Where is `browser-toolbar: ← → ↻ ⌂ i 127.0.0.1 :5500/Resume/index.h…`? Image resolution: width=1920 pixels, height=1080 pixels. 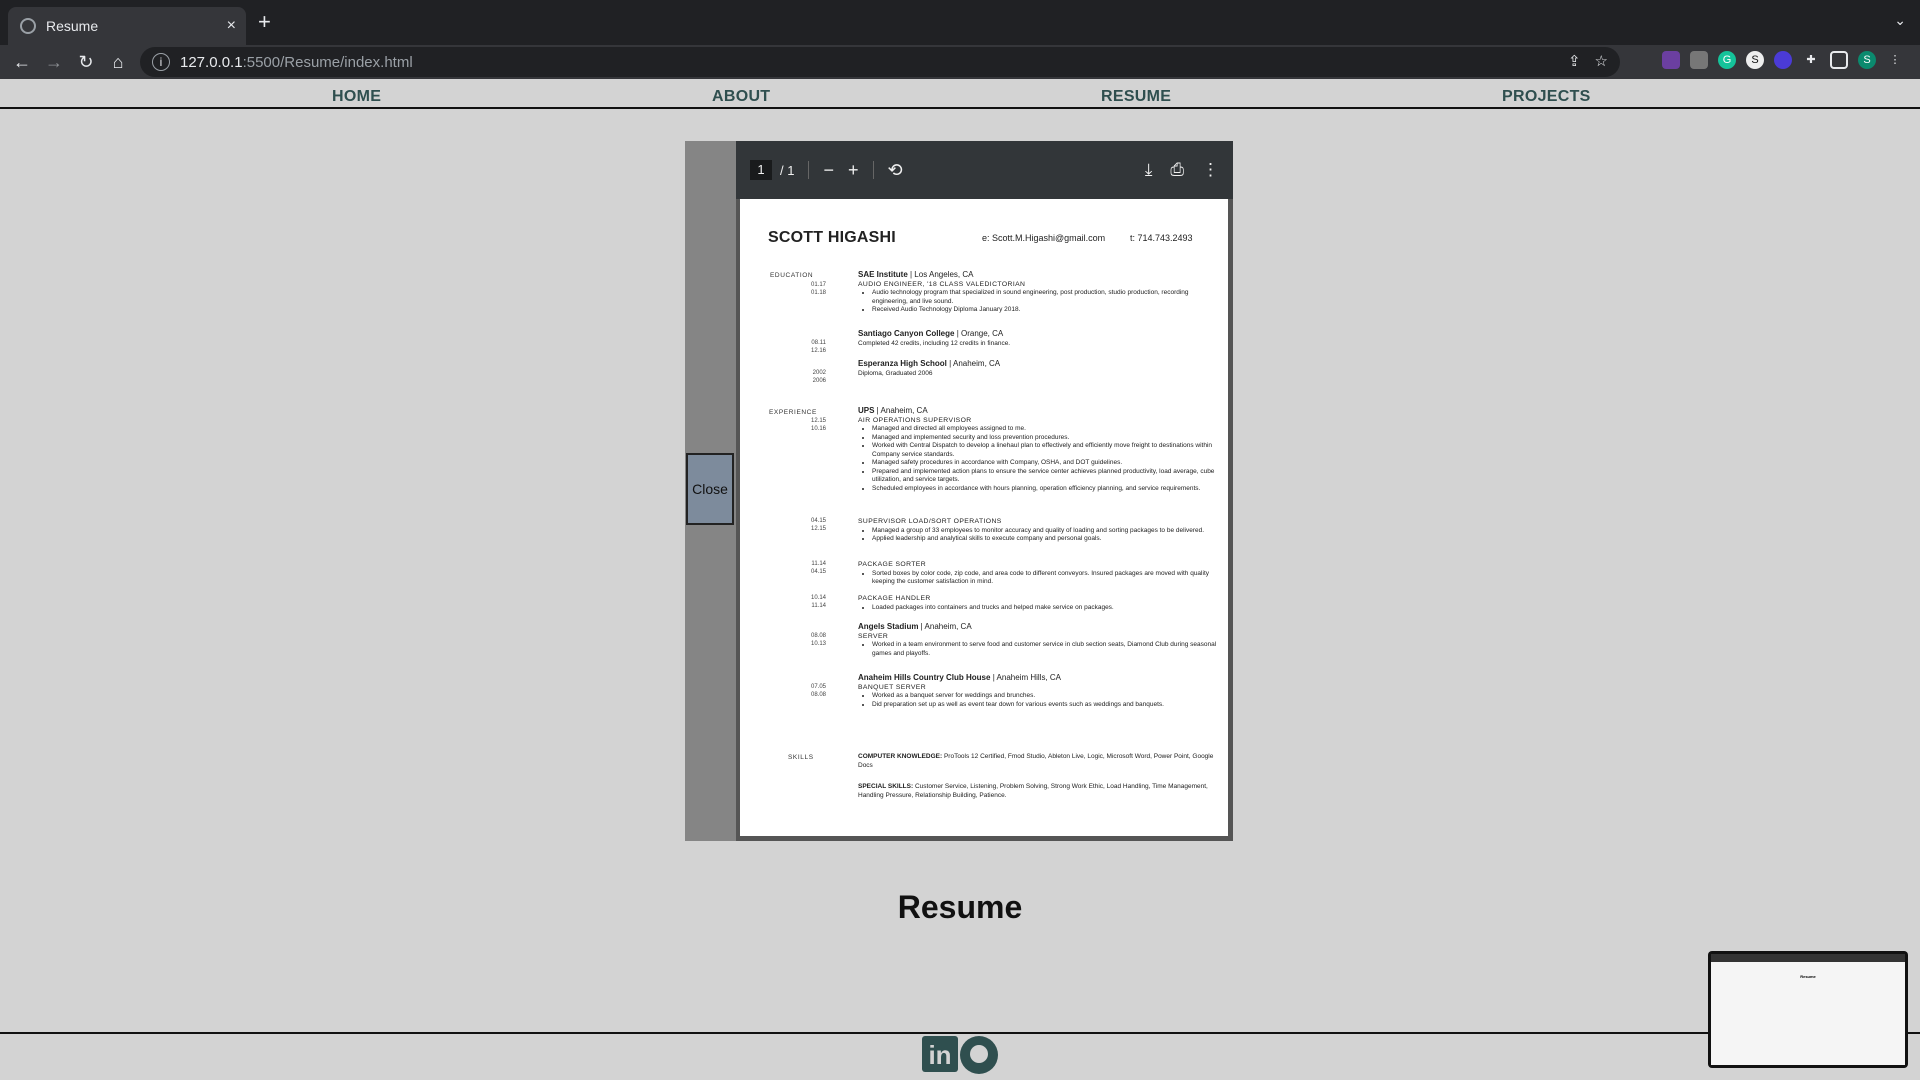
browser-toolbar: ← → ↻ ⌂ i 127.0.0.1 :5500/Resume/index.h… is located at coordinates (960, 62).